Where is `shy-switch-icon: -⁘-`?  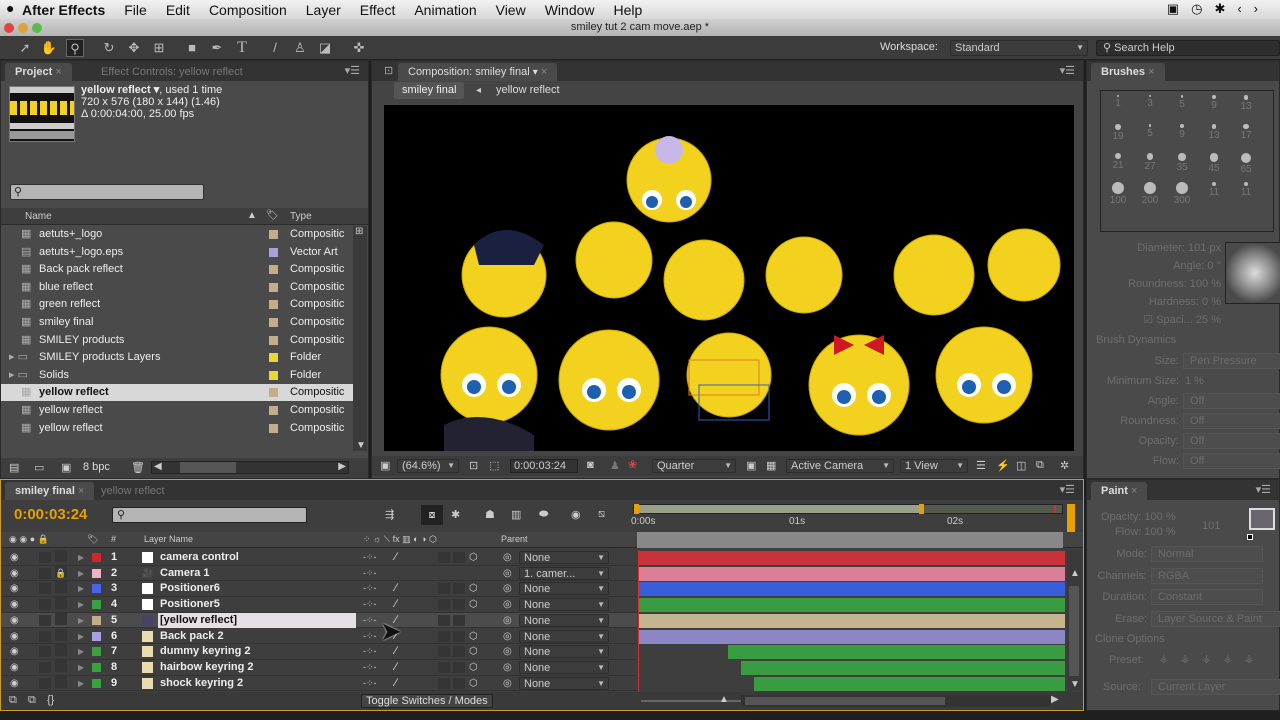
shy-switch-icon: -⁘- is located at coordinates (370, 604).